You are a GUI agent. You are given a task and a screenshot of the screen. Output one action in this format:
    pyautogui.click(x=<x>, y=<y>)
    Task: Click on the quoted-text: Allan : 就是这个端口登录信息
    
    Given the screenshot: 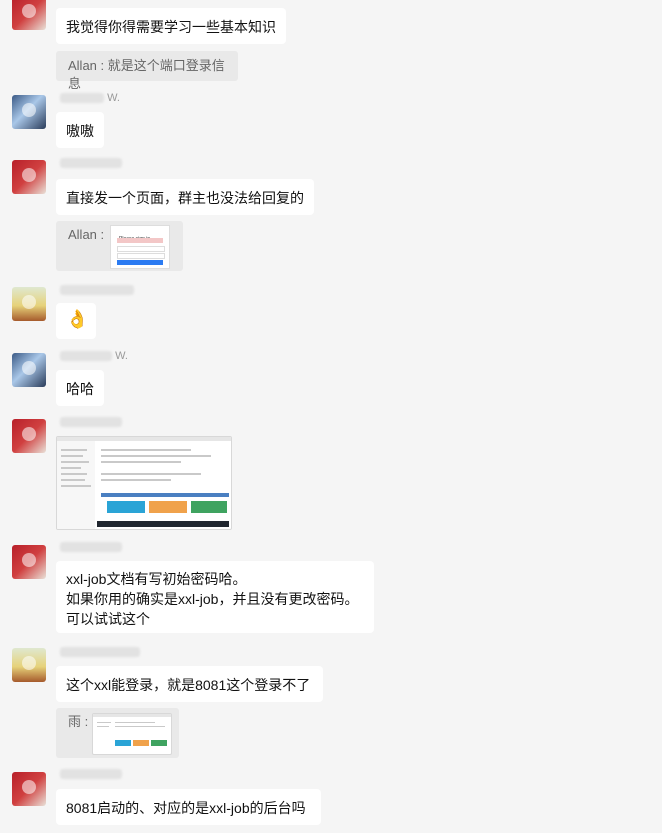 What is the action you would take?
    pyautogui.click(x=146, y=74)
    